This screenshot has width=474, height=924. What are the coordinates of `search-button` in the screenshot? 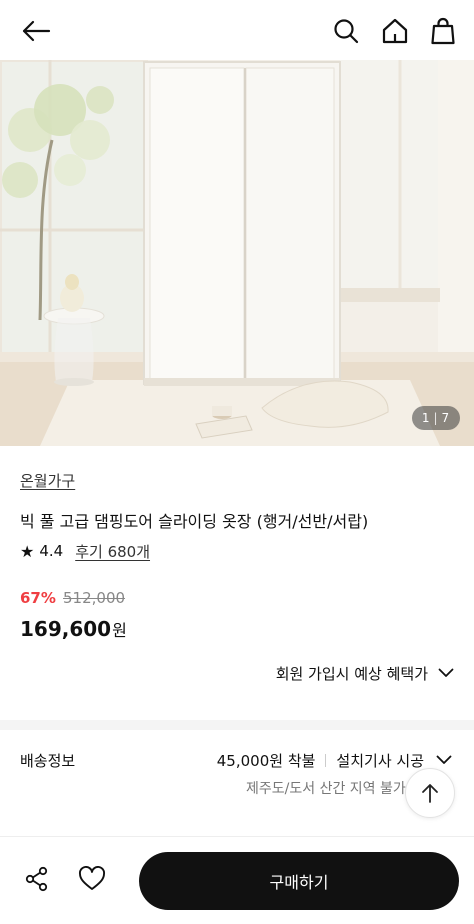 It's located at (346, 31).